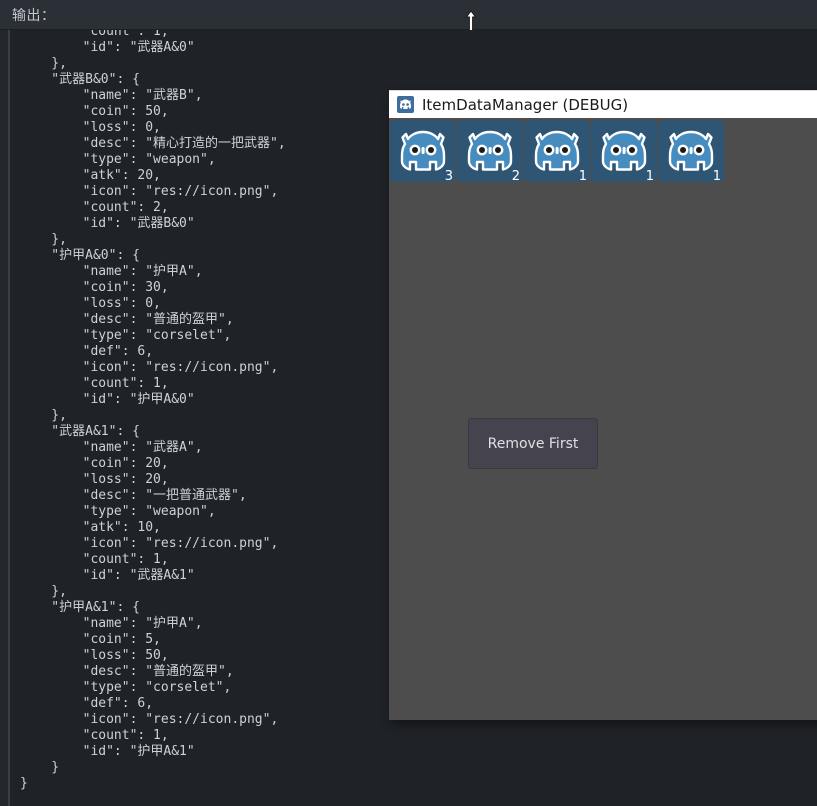 This screenshot has height=806, width=817. What do you see at coordinates (533, 443) in the screenshot?
I see `remove-first-button: Remove First` at bounding box center [533, 443].